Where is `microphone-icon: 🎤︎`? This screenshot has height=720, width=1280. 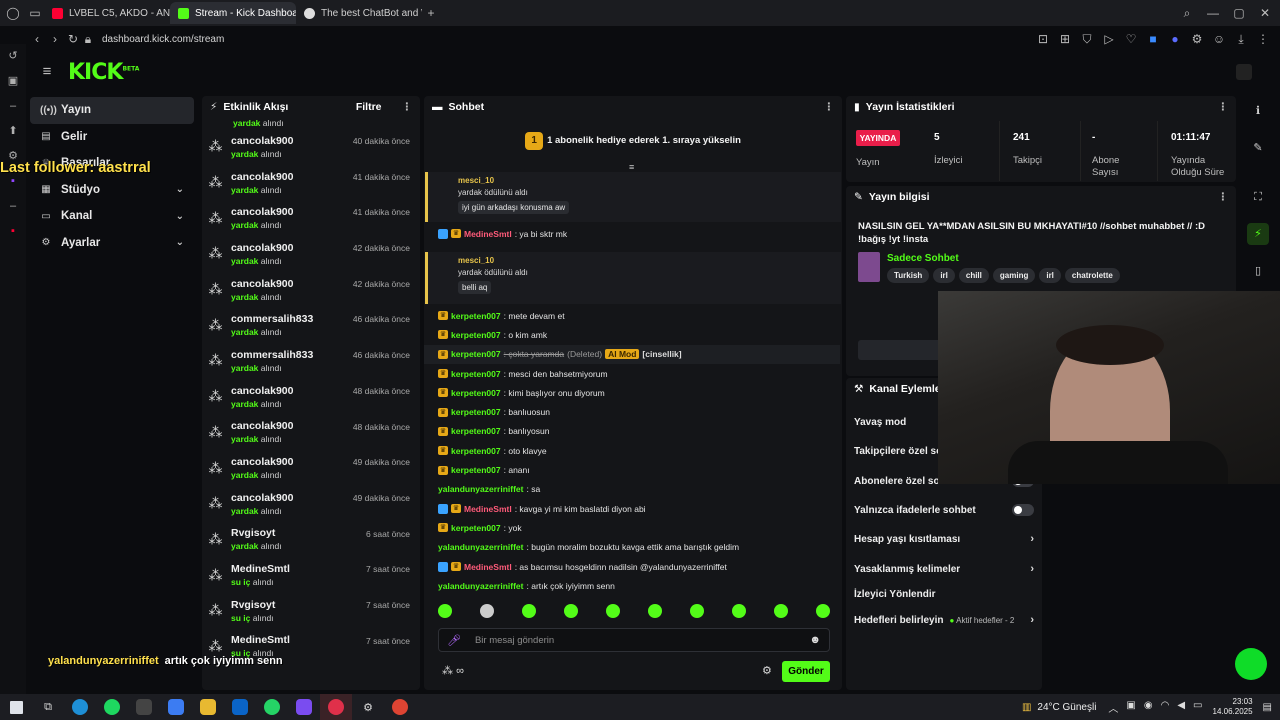 microphone-icon: 🎤︎ is located at coordinates (454, 640).